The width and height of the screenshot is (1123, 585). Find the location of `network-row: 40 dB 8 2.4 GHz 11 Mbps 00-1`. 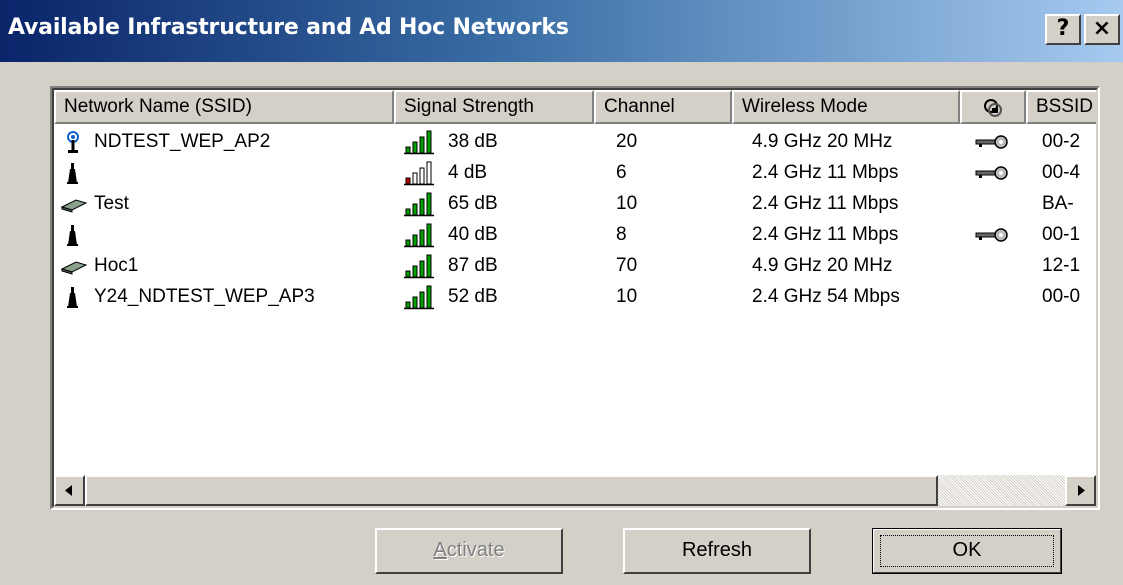

network-row: 40 dB 8 2.4 GHz 11 Mbps 00-1 is located at coordinates (575, 234).